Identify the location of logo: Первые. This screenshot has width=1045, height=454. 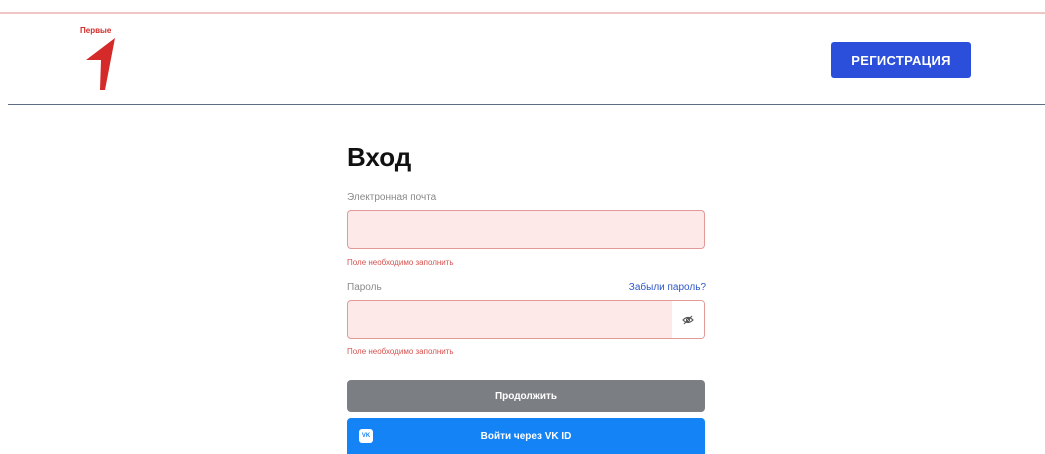
(105, 59).